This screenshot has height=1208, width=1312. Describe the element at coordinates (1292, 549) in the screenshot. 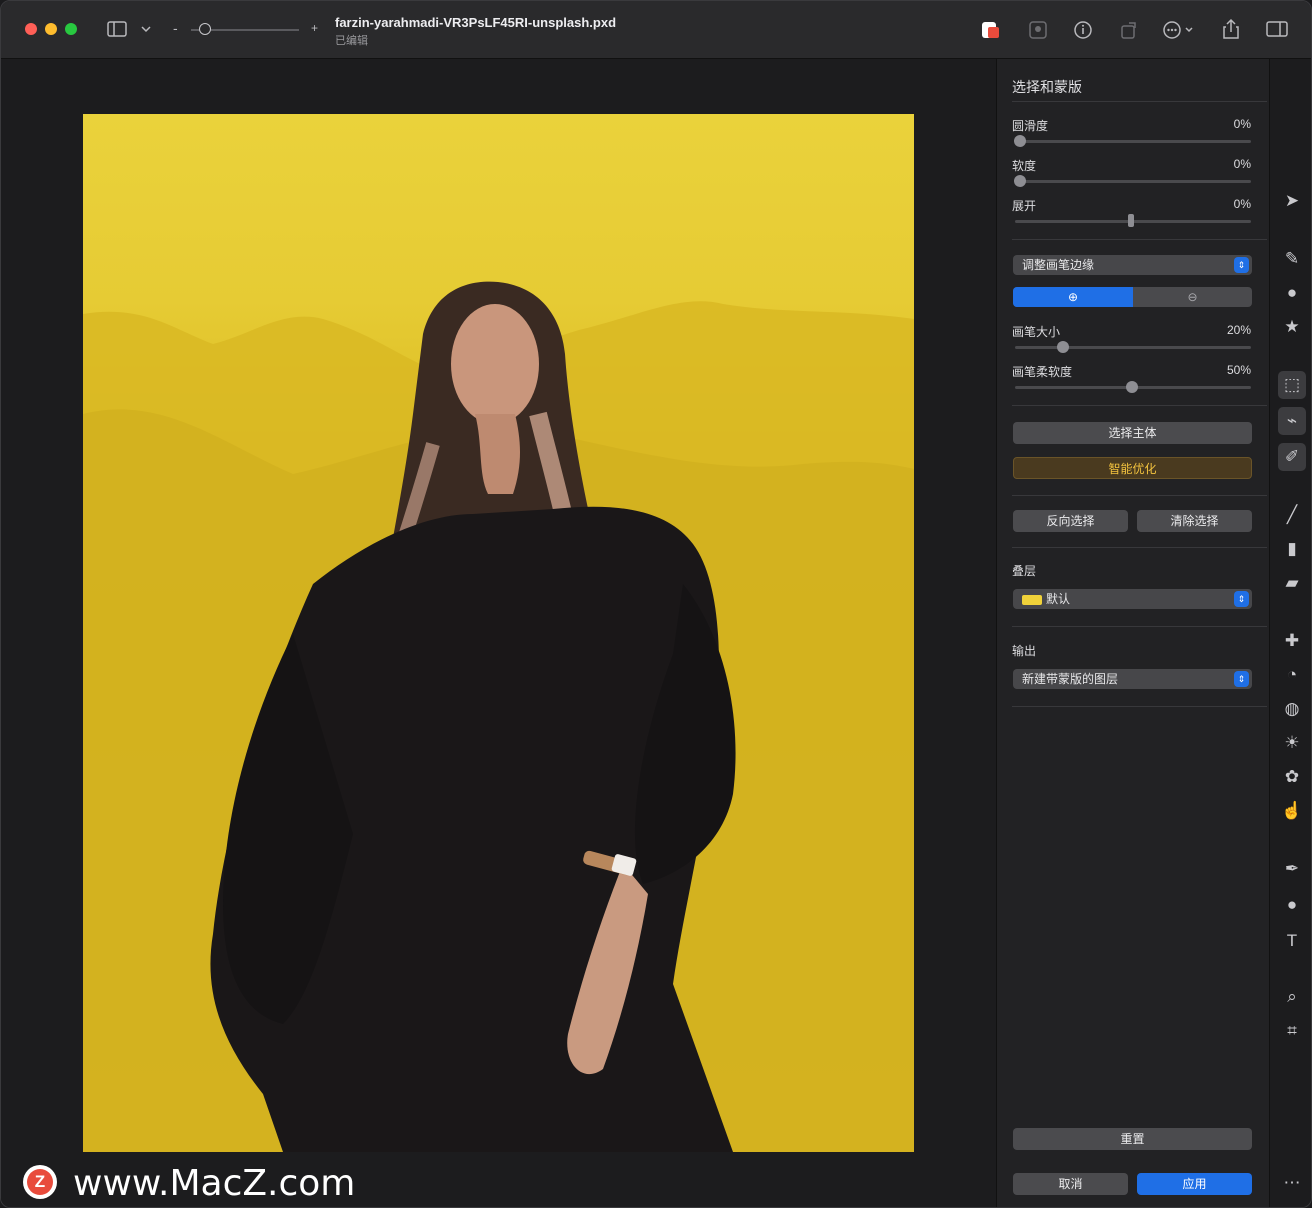

I see `paint-bucket-icon: ▮` at that location.